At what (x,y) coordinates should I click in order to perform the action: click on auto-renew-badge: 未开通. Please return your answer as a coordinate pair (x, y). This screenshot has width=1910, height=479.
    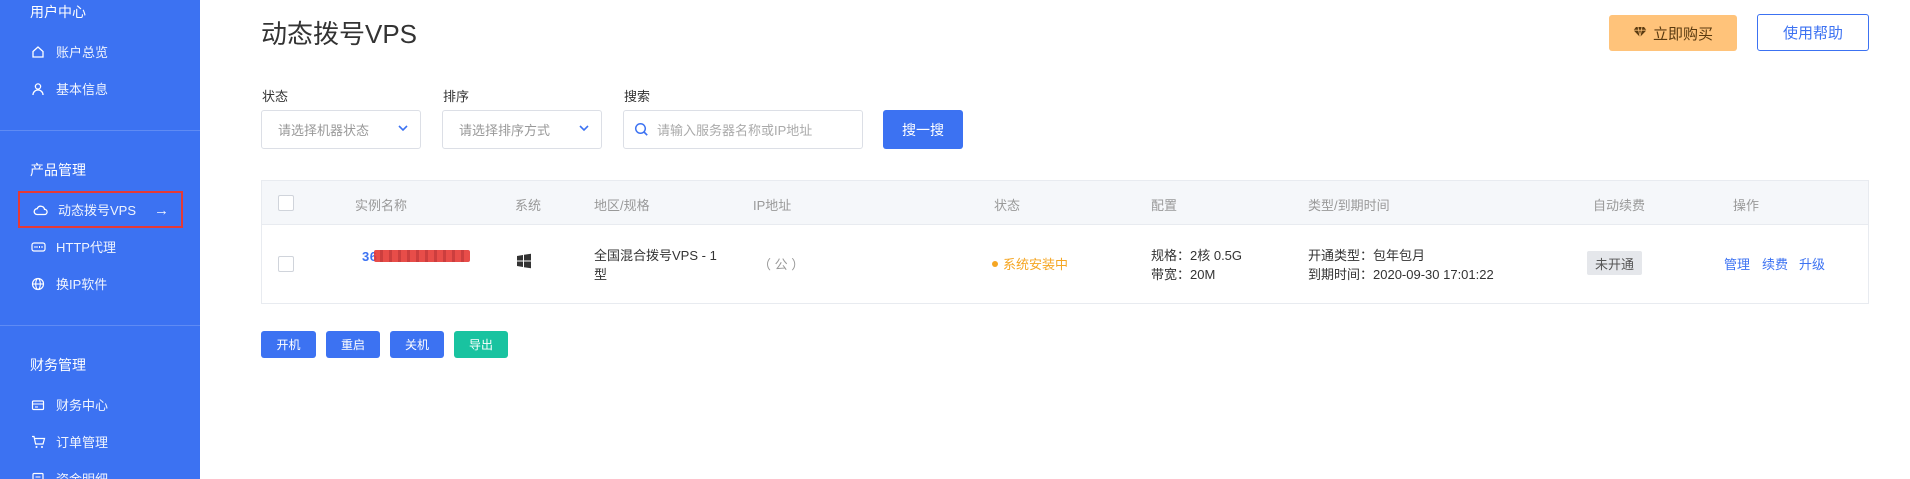
    Looking at the image, I should click on (1615, 263).